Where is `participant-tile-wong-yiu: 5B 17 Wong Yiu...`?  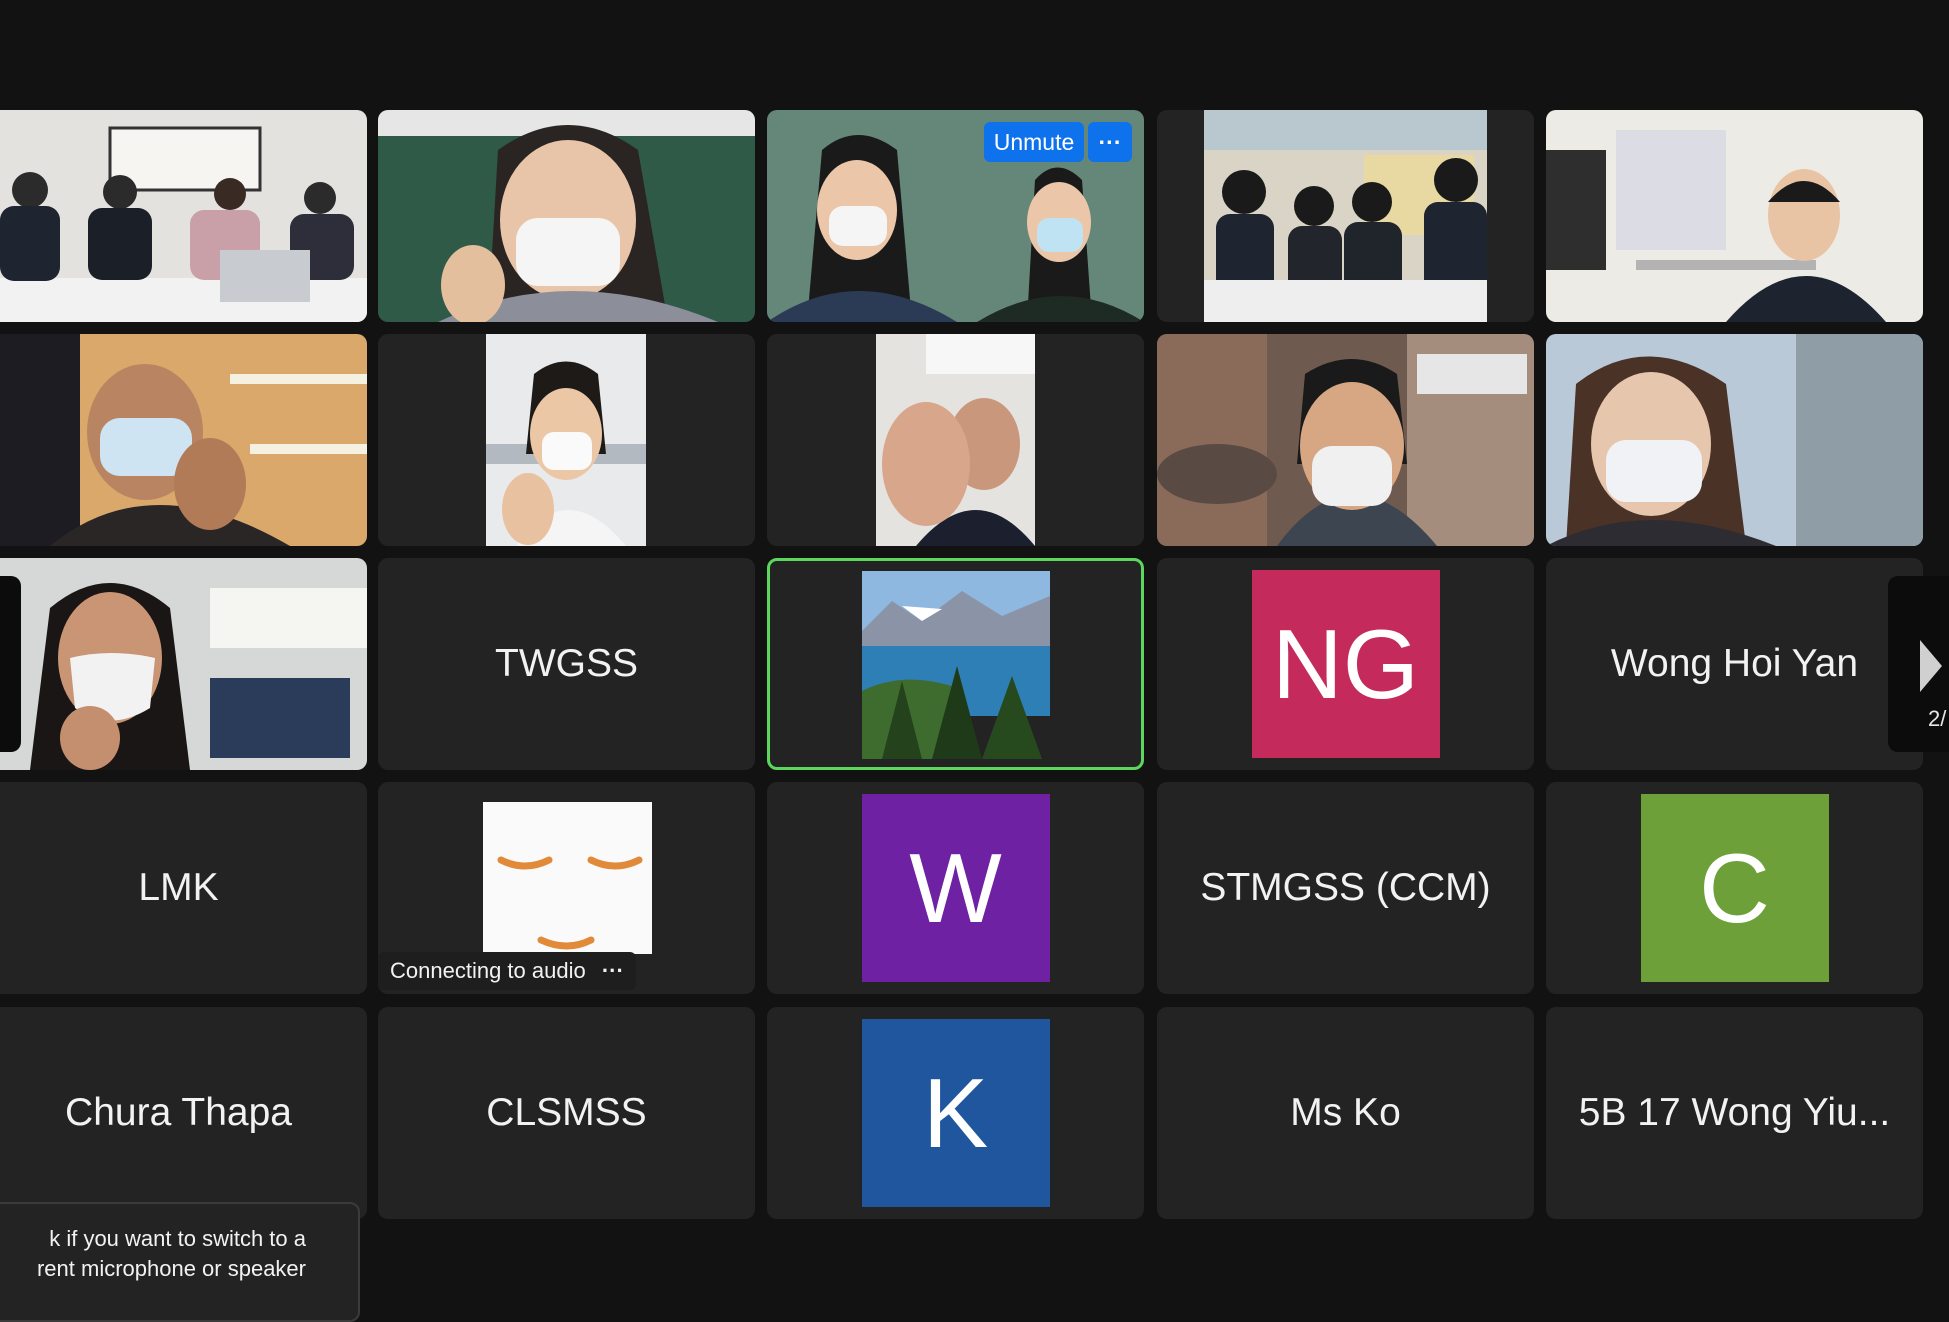
participant-tile-wong-yiu: 5B 17 Wong Yiu... is located at coordinates (1734, 1113).